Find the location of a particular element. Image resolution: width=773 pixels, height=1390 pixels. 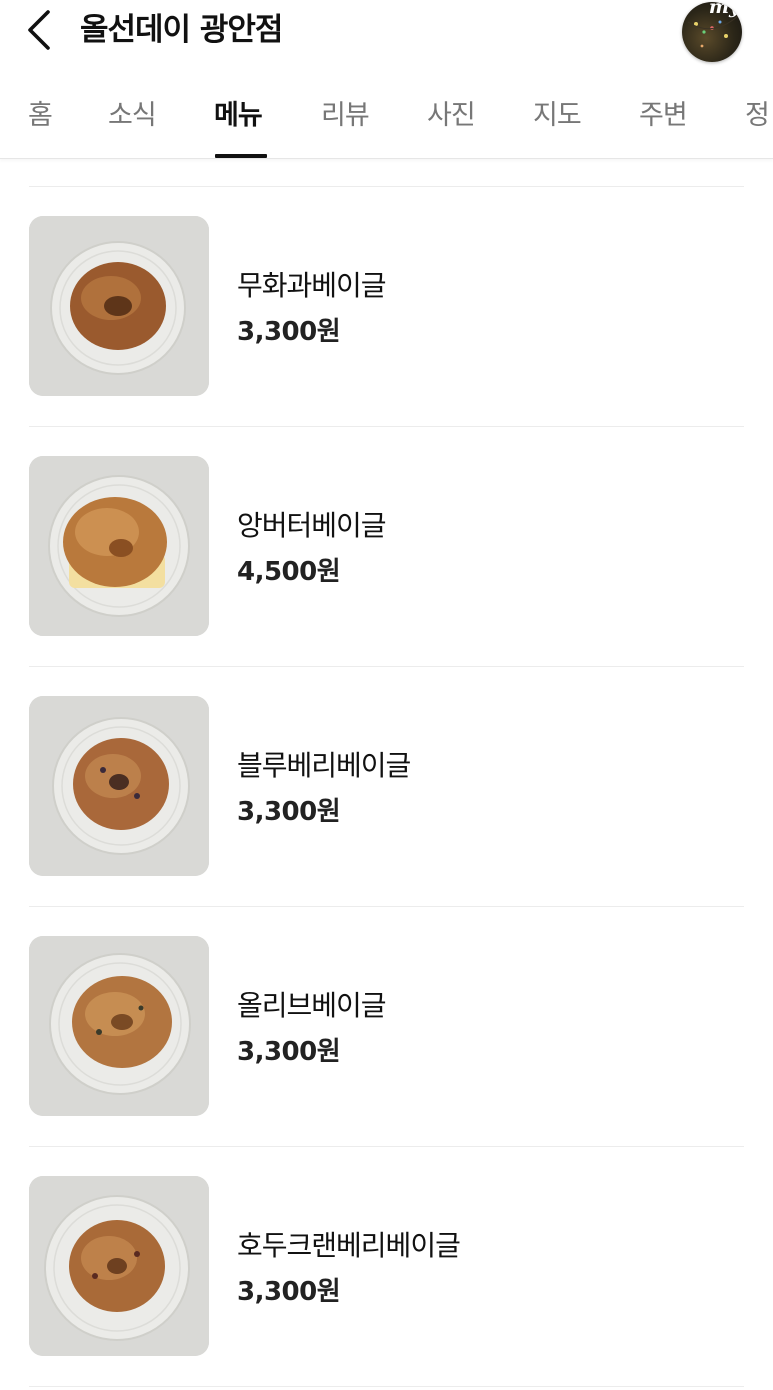

menu-item-name: 앙버터베이글 is located at coordinates (312, 525).